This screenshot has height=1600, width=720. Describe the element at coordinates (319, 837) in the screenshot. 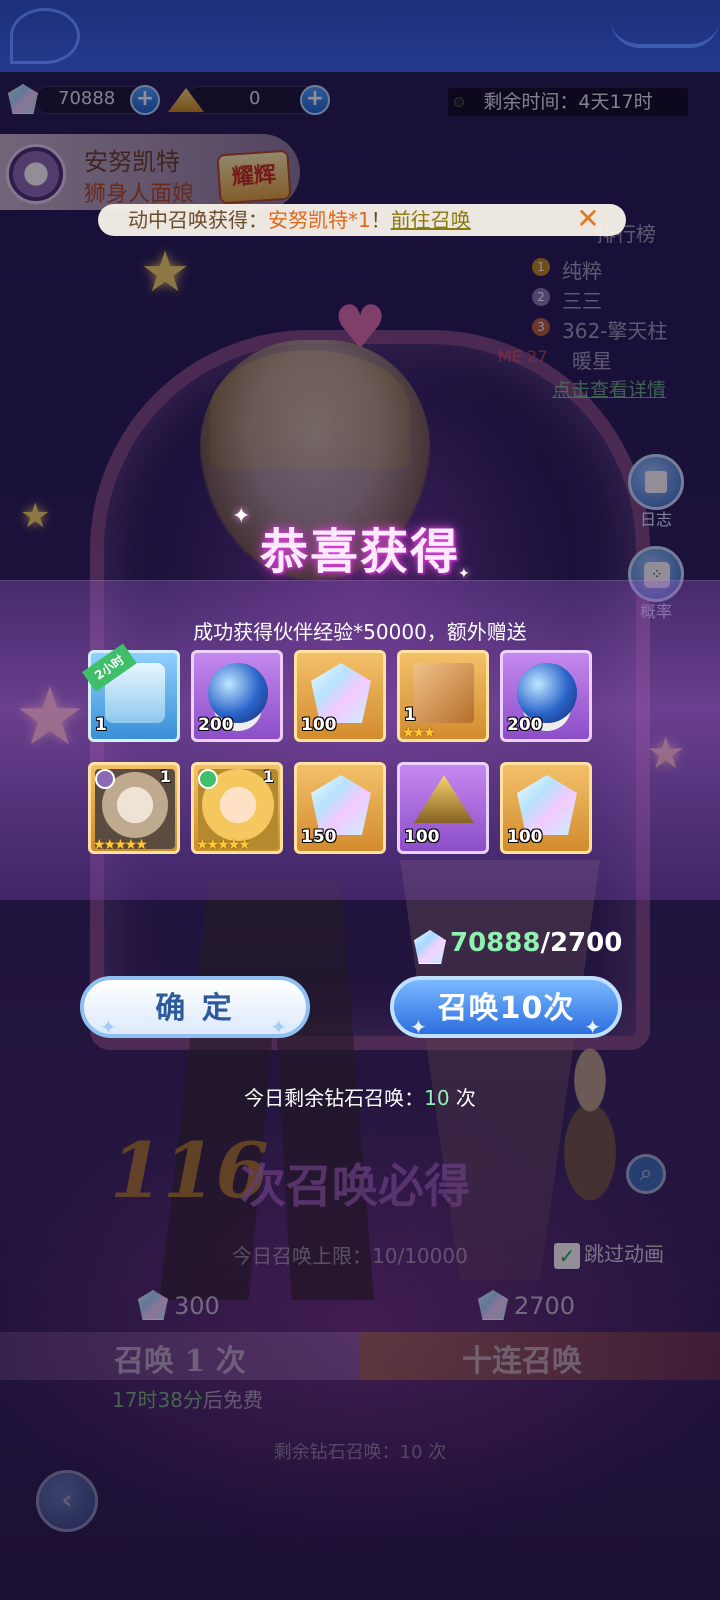

I see `item-quantity: 150` at that location.